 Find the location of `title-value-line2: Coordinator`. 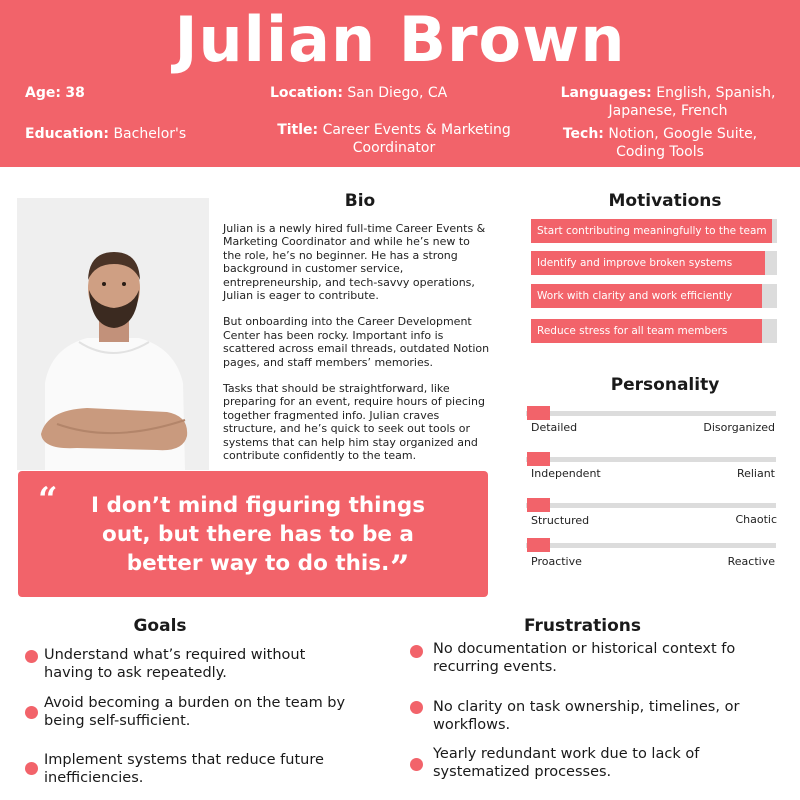

title-value-line2: Coordinator is located at coordinates (394, 148).